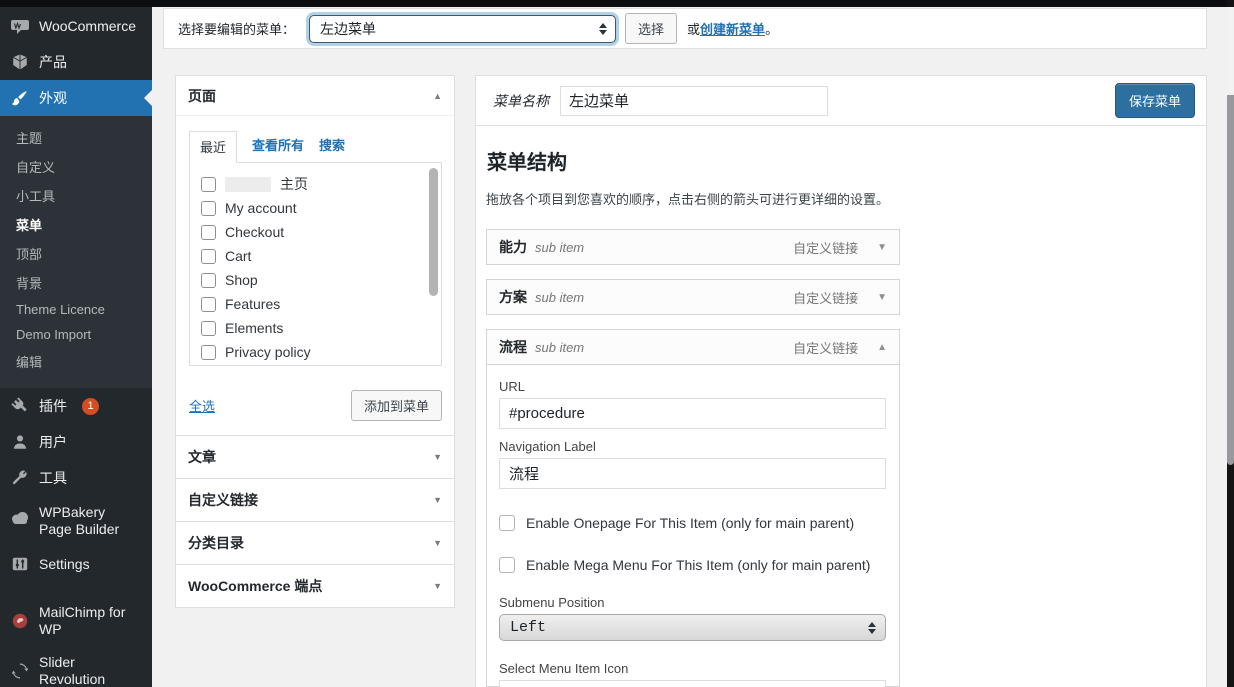  What do you see at coordinates (64, 563) in the screenshot?
I see `sidebar-item-label: Settings` at bounding box center [64, 563].